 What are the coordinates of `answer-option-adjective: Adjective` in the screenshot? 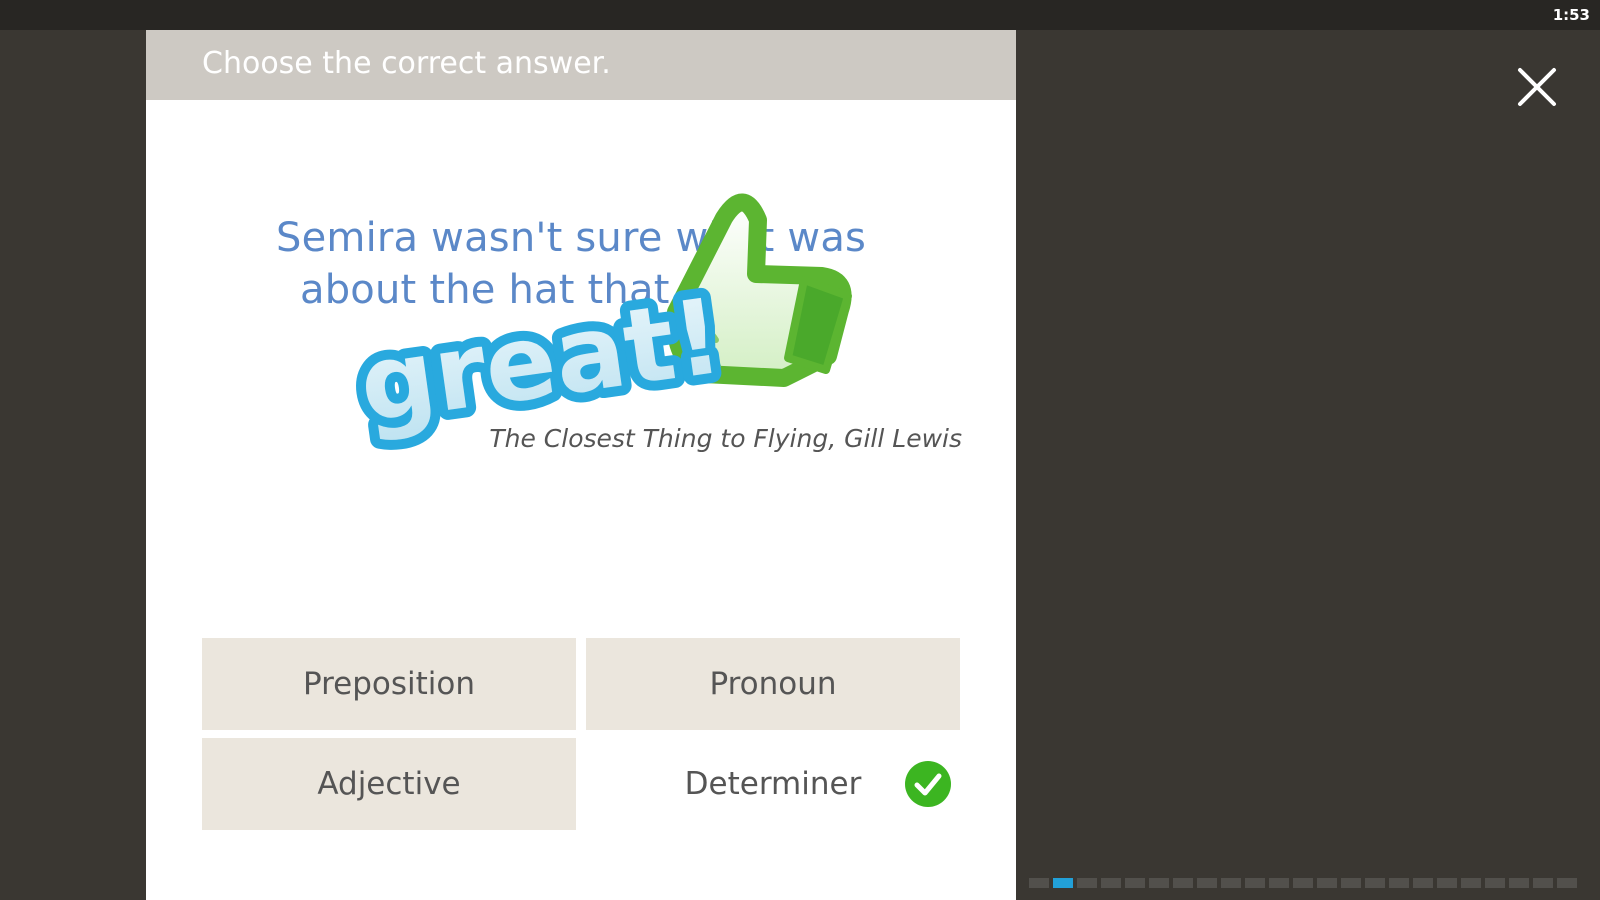 It's located at (389, 784).